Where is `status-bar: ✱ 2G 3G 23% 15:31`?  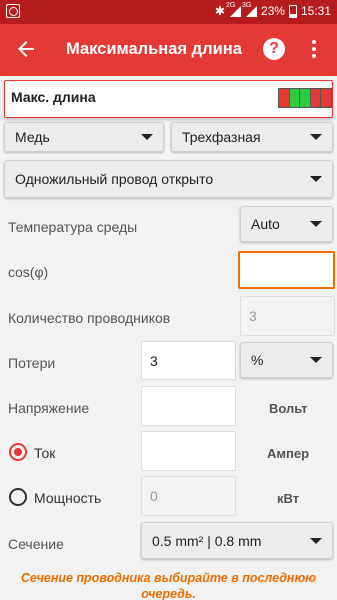 status-bar: ✱ 2G 3G 23% 15:31 is located at coordinates (168, 12).